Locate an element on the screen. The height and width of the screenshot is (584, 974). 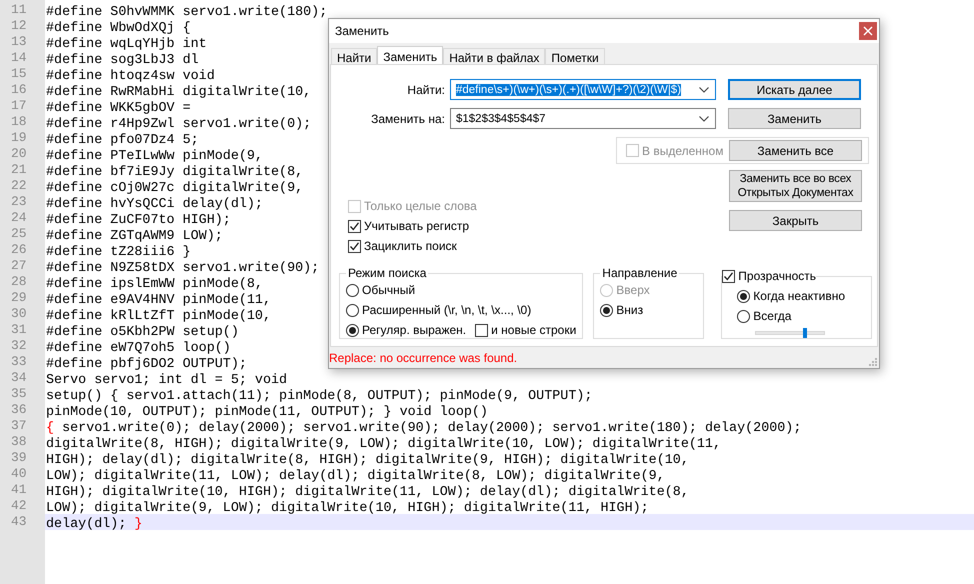
button: Заменить все во всех Открытых Документах is located at coordinates (795, 186).